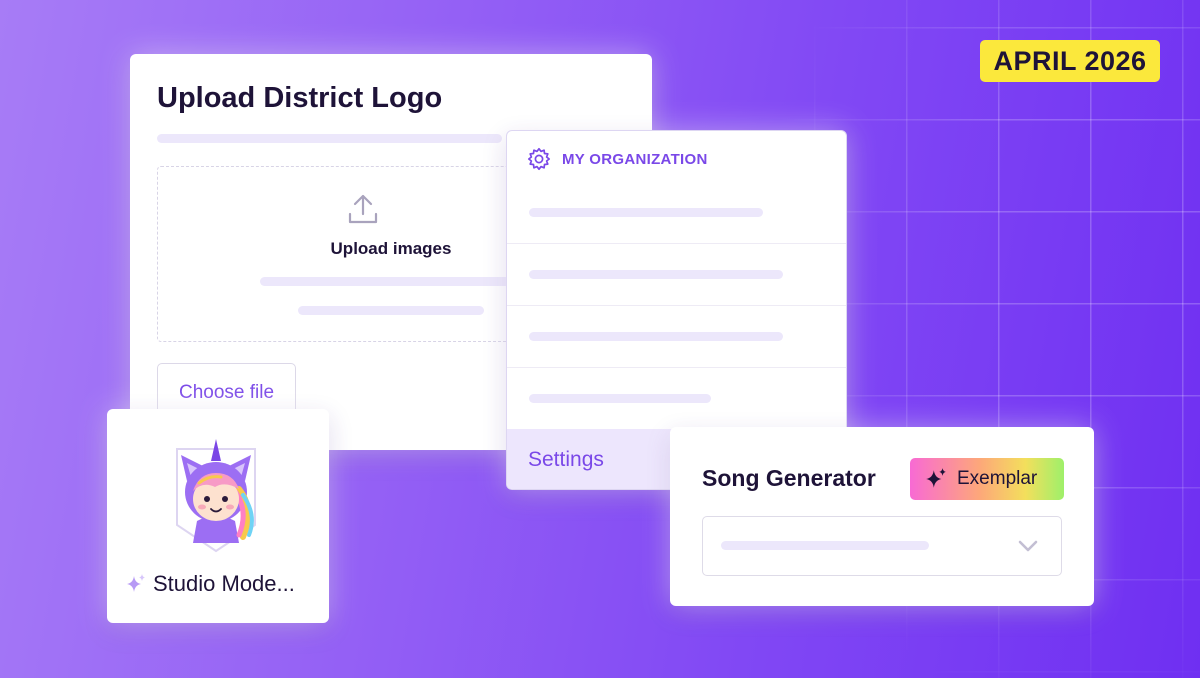 This screenshot has height=678, width=1200. What do you see at coordinates (300, 98) in the screenshot?
I see `upload-card-title: Upload District Logo` at bounding box center [300, 98].